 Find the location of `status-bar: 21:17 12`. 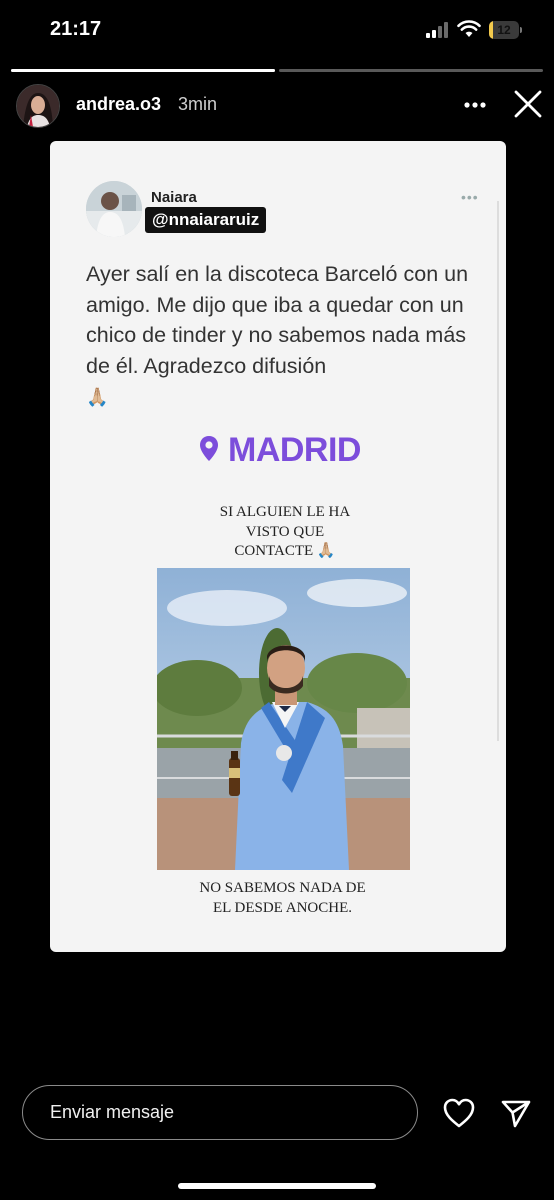

status-bar: 21:17 12 is located at coordinates (277, 31).